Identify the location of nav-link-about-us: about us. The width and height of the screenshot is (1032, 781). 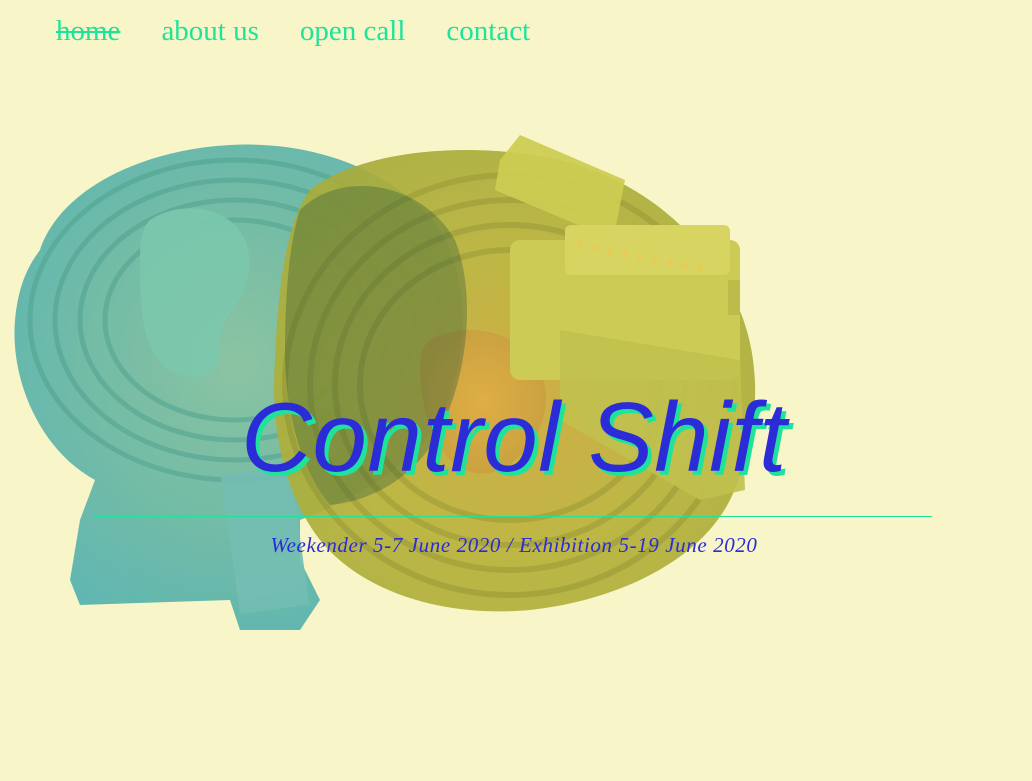
(209, 31).